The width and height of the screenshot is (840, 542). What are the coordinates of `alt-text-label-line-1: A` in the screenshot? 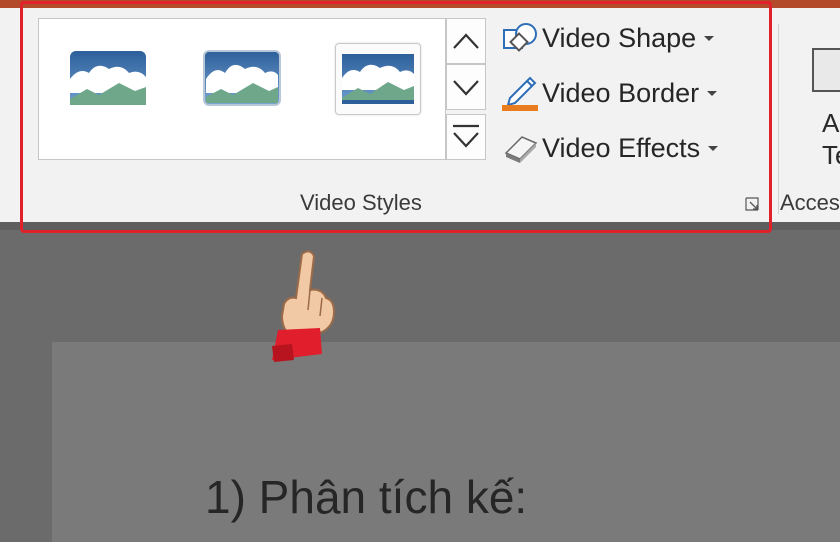 It's located at (831, 123).